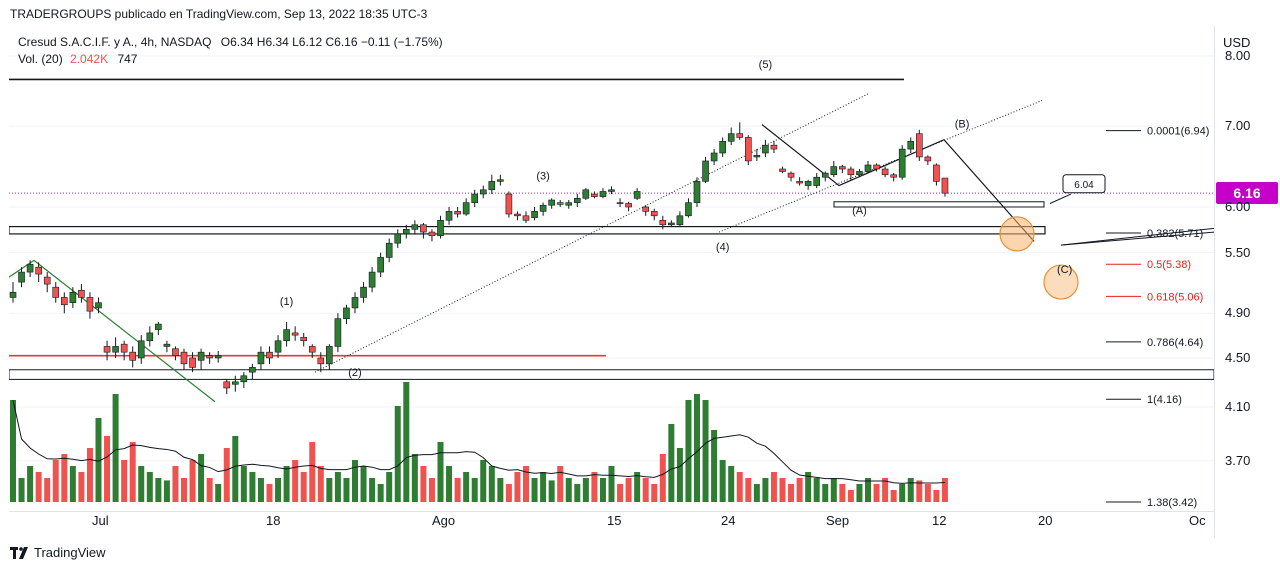 This screenshot has width=1280, height=573. Describe the element at coordinates (1238, 406) in the screenshot. I see `price-tick-label: 4.10` at that location.